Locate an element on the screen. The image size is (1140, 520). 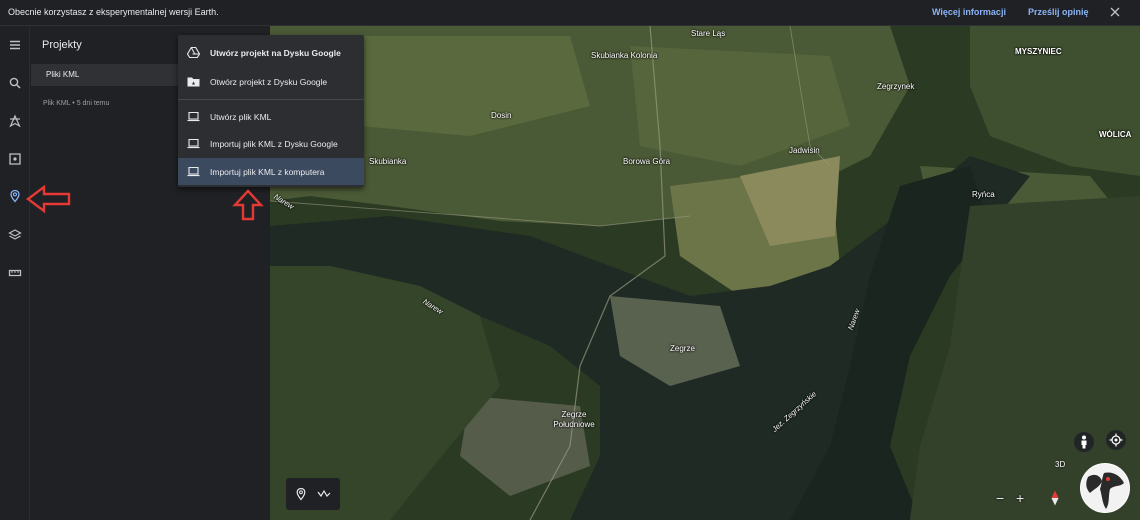
kml-file-meta: Plik KML • 5 dni temu is located at coordinates (76, 103).